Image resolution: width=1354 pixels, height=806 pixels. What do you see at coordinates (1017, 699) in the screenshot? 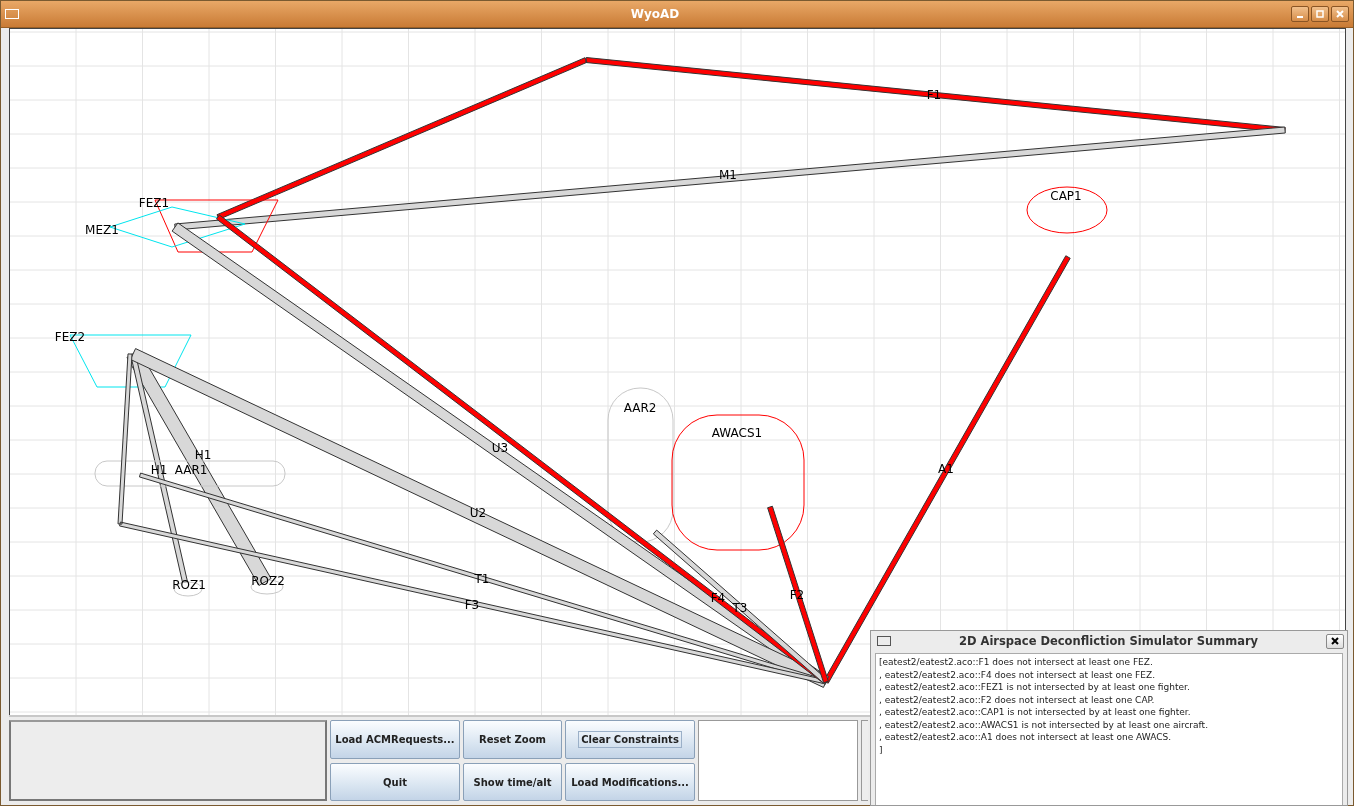
I see `summary-line: , eatest2/eatest2.aco::F2 does not intersect at least one CAP.` at bounding box center [1017, 699].